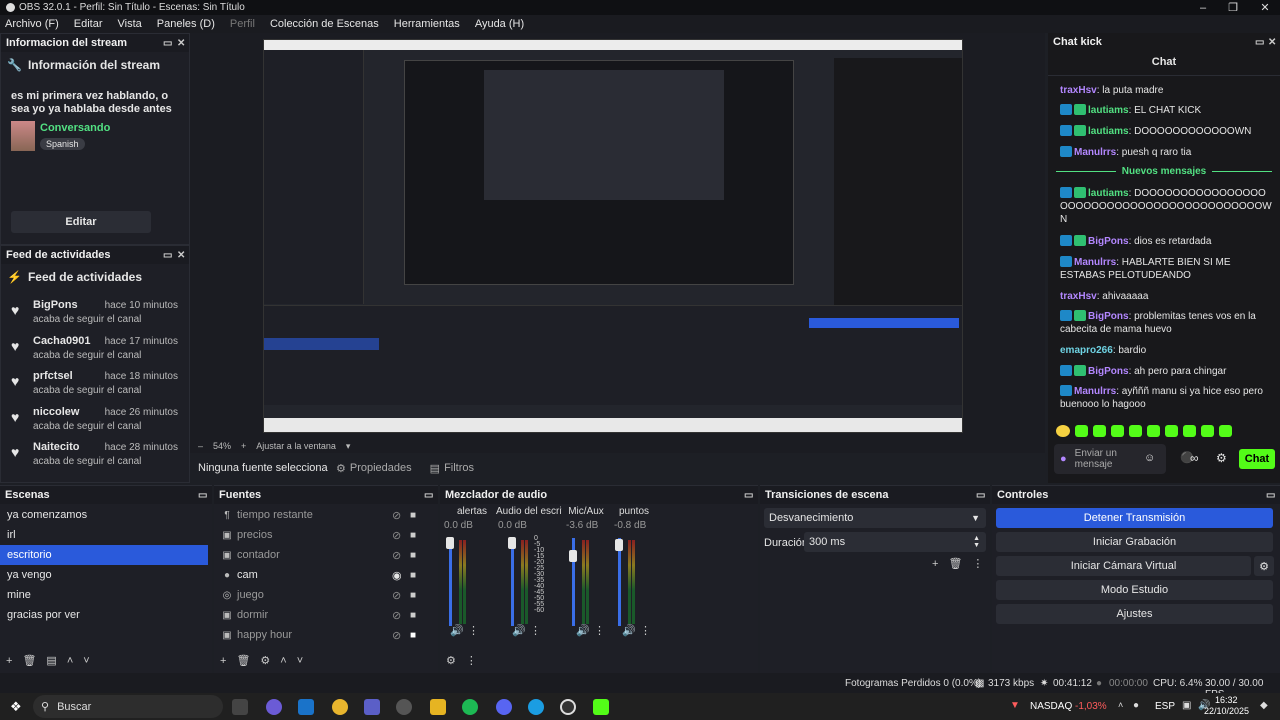 The width and height of the screenshot is (1280, 720). Describe the element at coordinates (1226, 700) in the screenshot. I see `clock-time: 16:32` at that location.